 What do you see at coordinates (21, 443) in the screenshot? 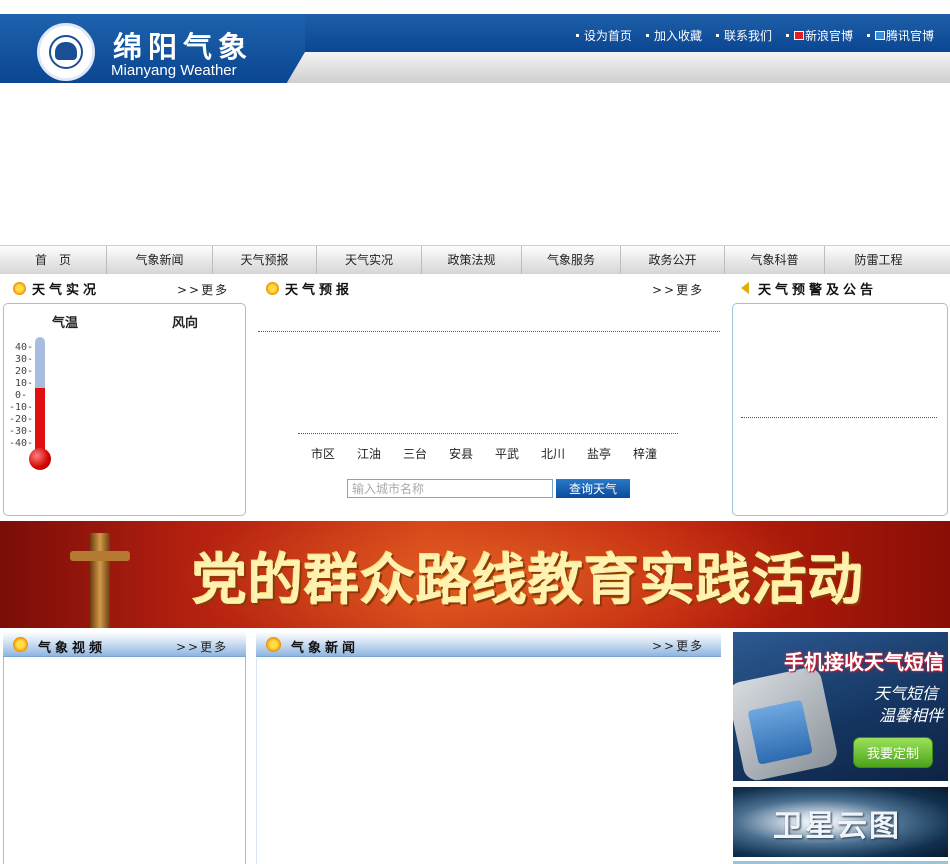
I see `thermometer-tick: -40-` at bounding box center [21, 443].